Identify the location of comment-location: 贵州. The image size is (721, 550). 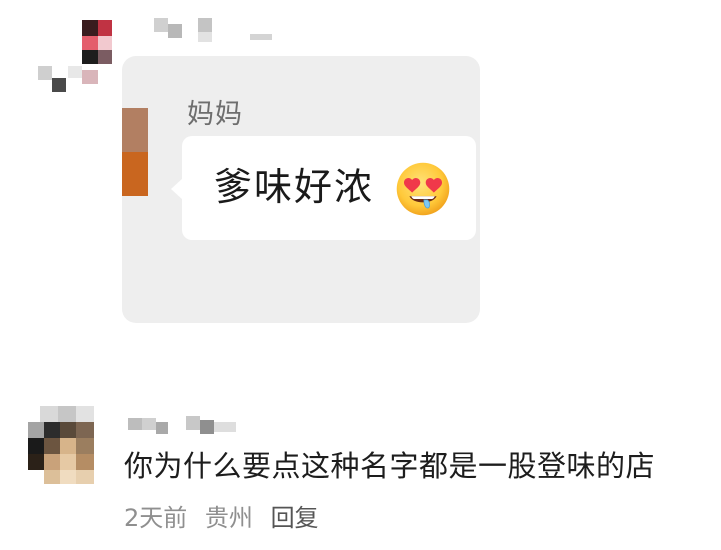
(228, 518).